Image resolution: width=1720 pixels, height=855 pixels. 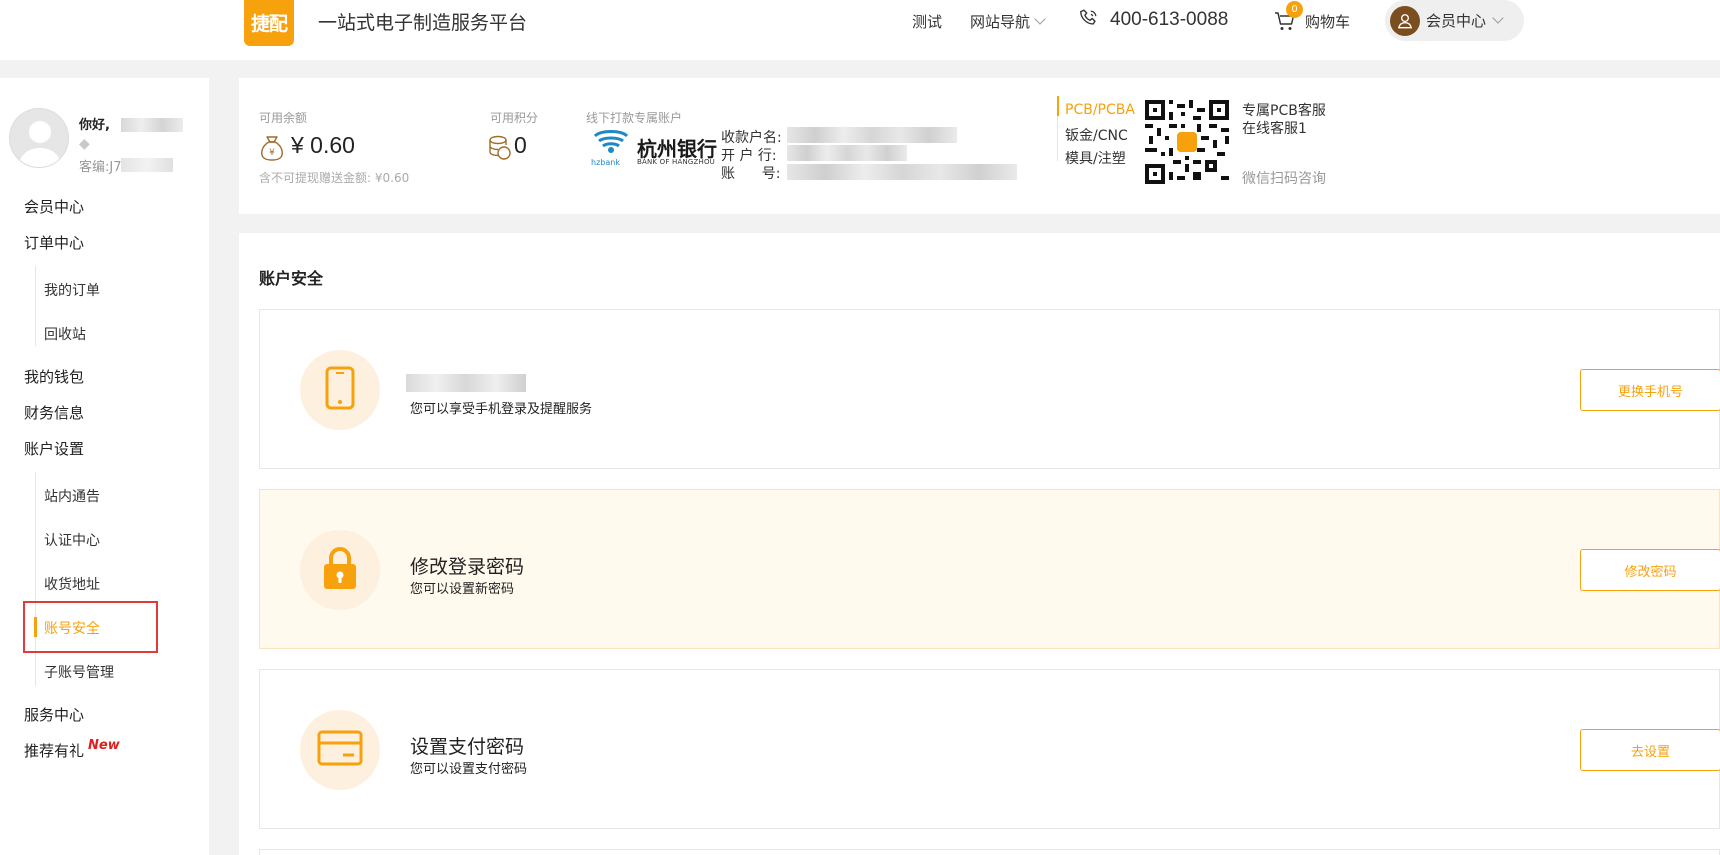 What do you see at coordinates (989, 852) in the screenshot?
I see `next-card-partial` at bounding box center [989, 852].